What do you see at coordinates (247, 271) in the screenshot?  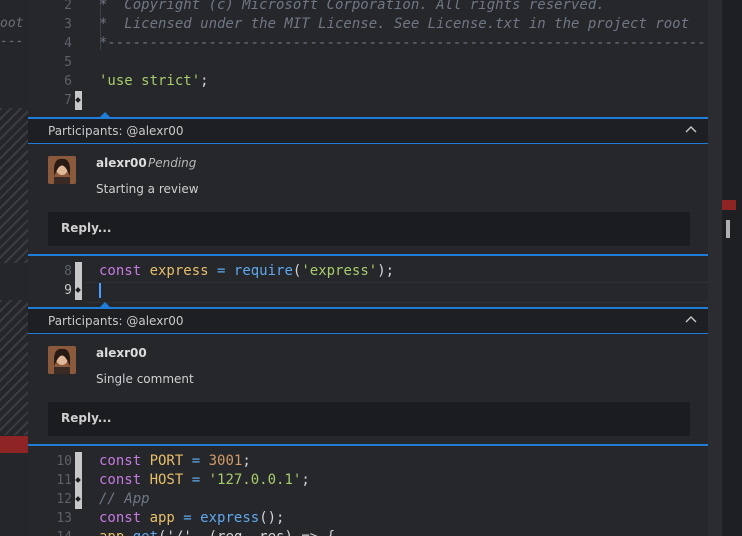 I see `code-text: const express = require('express');` at bounding box center [247, 271].